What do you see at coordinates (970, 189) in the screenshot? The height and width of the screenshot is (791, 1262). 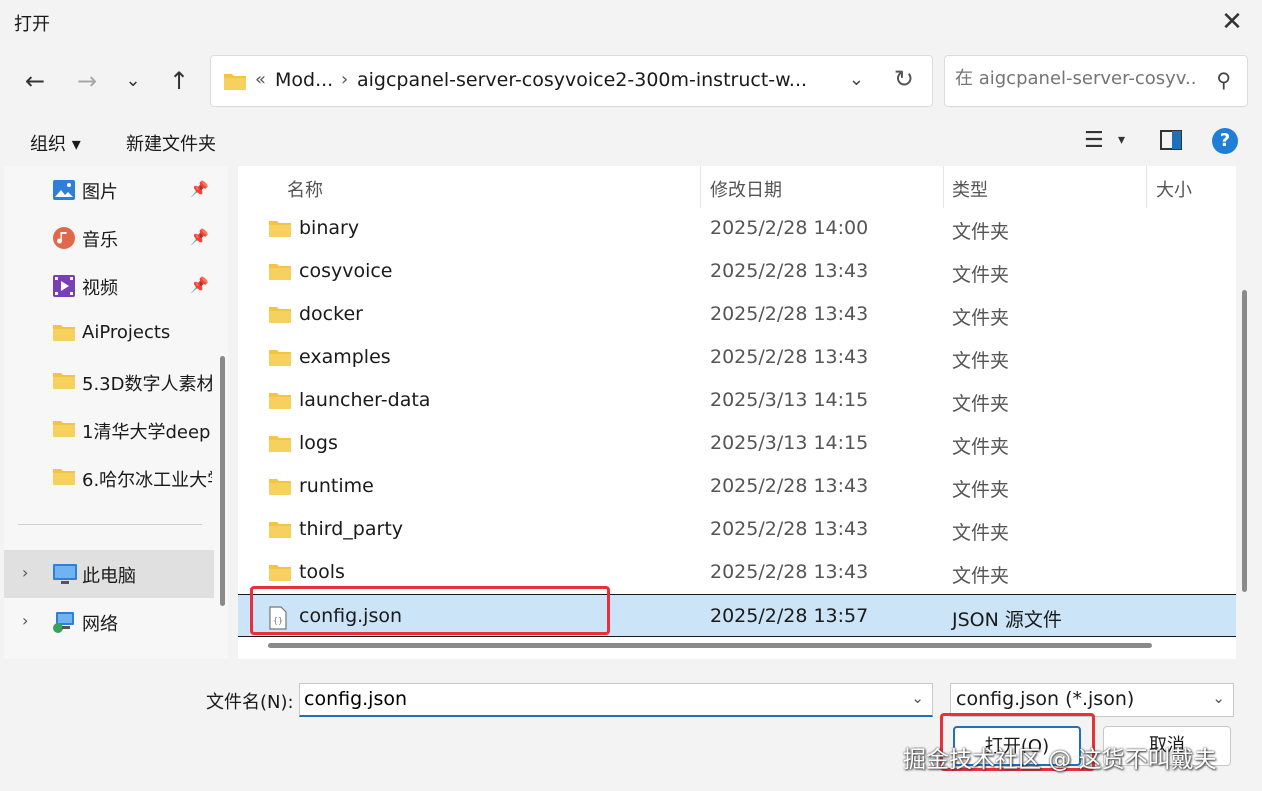 I see `column-header-type: 类型` at bounding box center [970, 189].